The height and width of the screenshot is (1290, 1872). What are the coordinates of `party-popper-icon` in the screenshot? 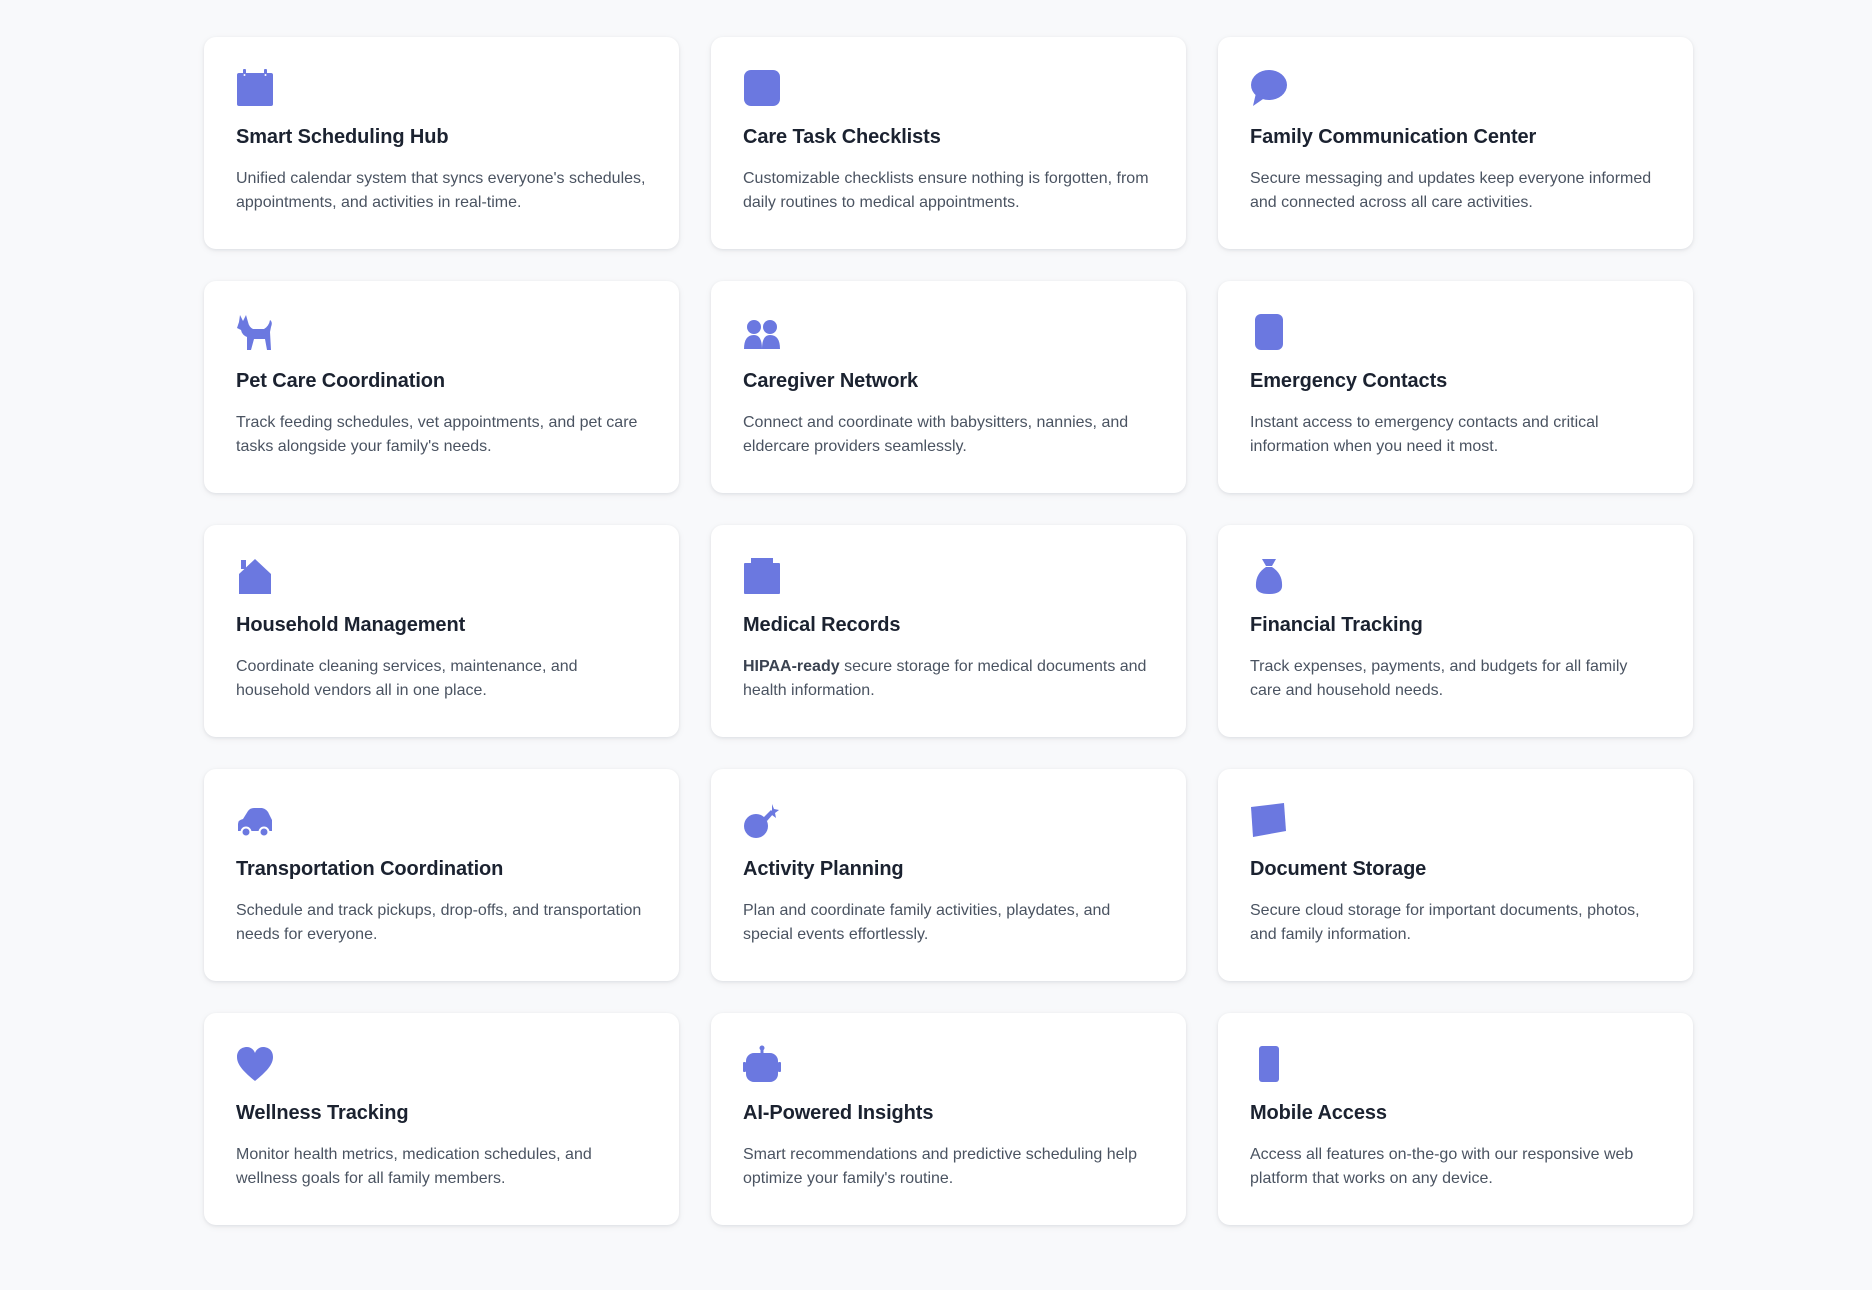 It's located at (762, 820).